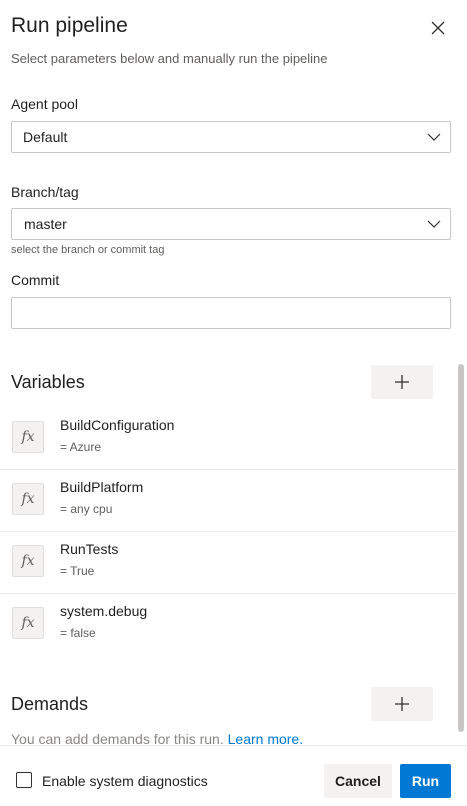  I want to click on cancel-button: Cancel, so click(358, 781).